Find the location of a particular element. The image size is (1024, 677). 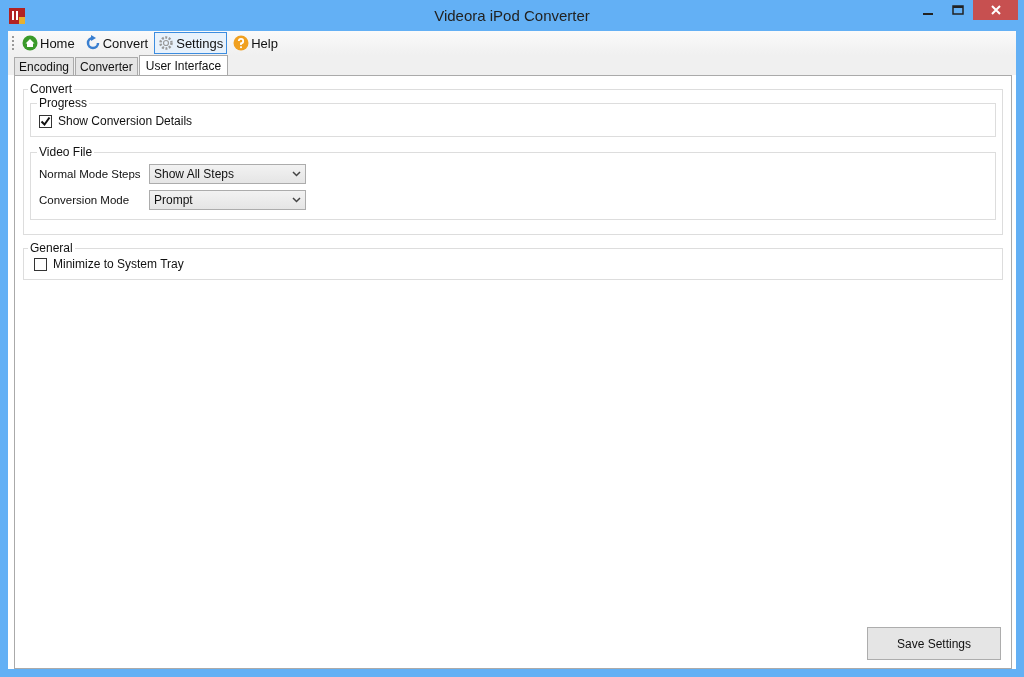

group-label: Video File is located at coordinates (66, 152).